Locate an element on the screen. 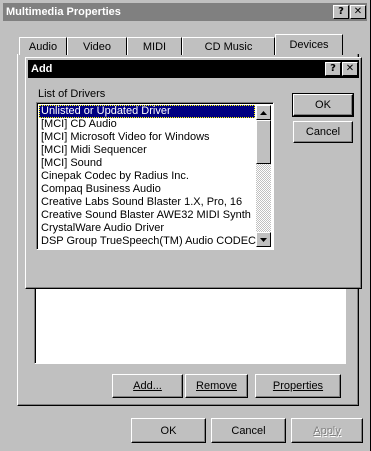 This screenshot has width=371, height=451. tab-video: Video is located at coordinates (97, 46).